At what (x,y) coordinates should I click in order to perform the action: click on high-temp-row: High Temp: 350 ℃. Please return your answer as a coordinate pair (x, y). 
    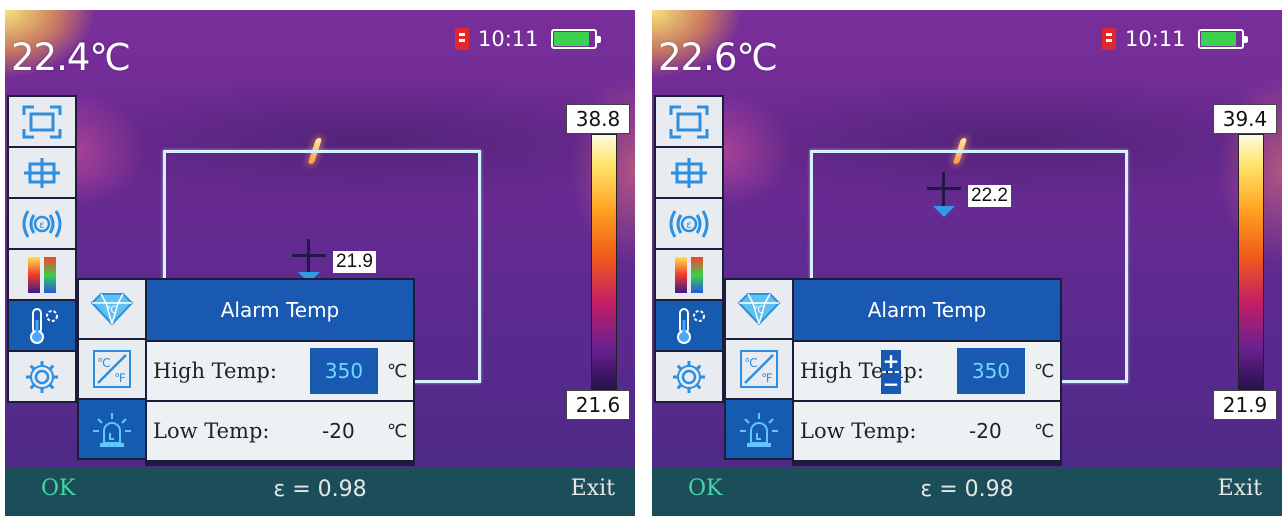
    Looking at the image, I should click on (280, 371).